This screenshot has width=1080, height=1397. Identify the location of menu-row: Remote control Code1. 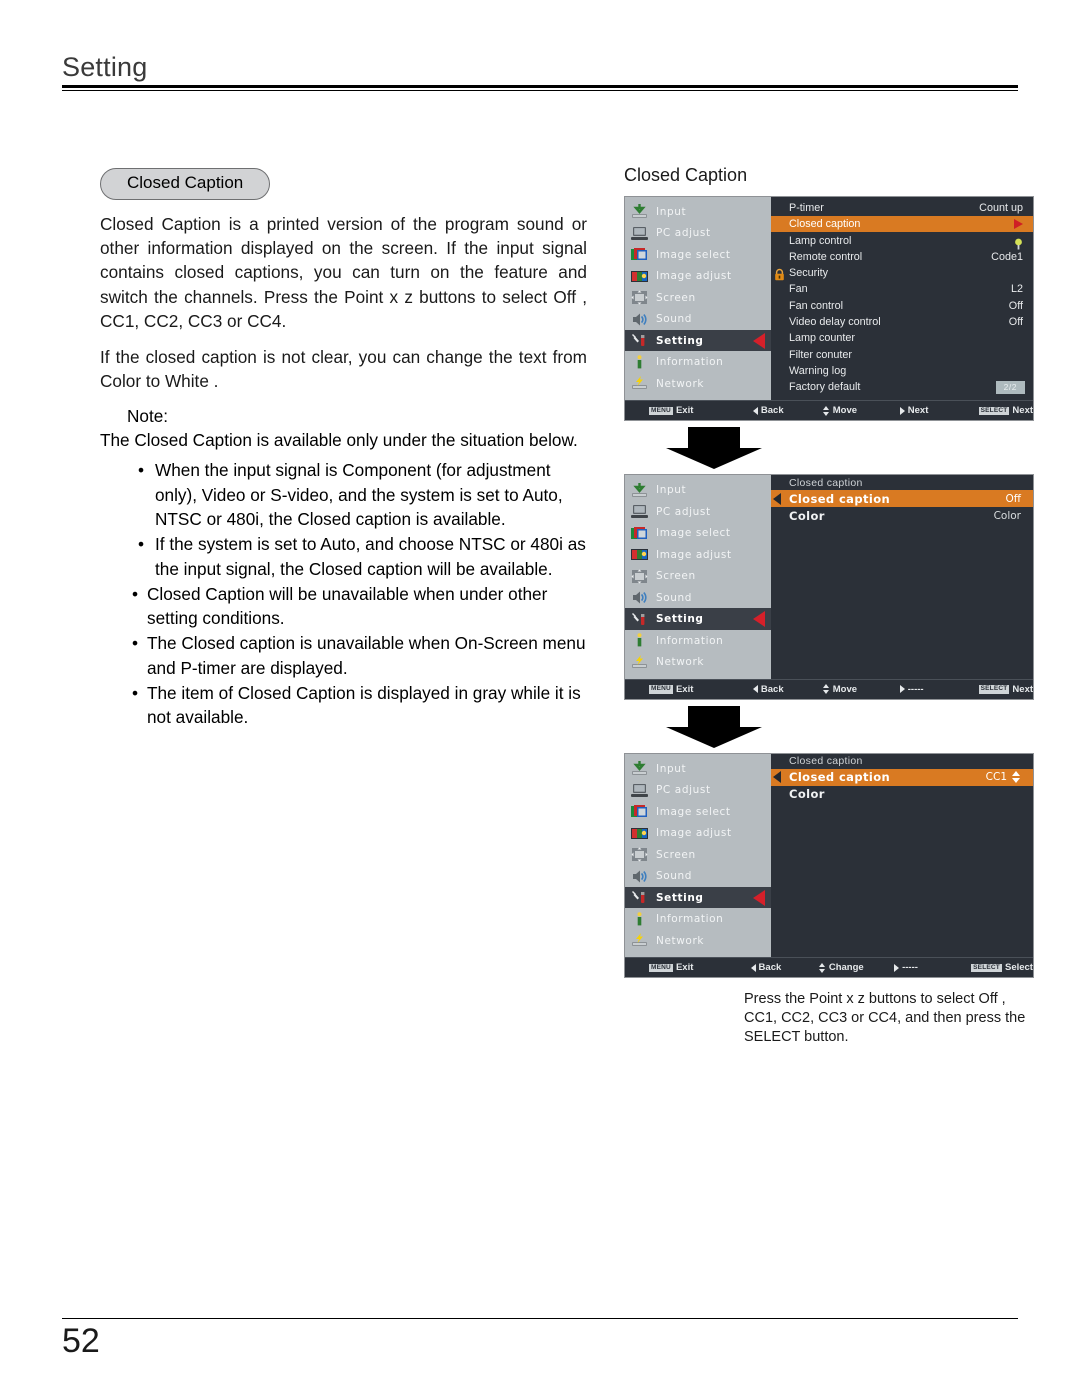
(902, 257).